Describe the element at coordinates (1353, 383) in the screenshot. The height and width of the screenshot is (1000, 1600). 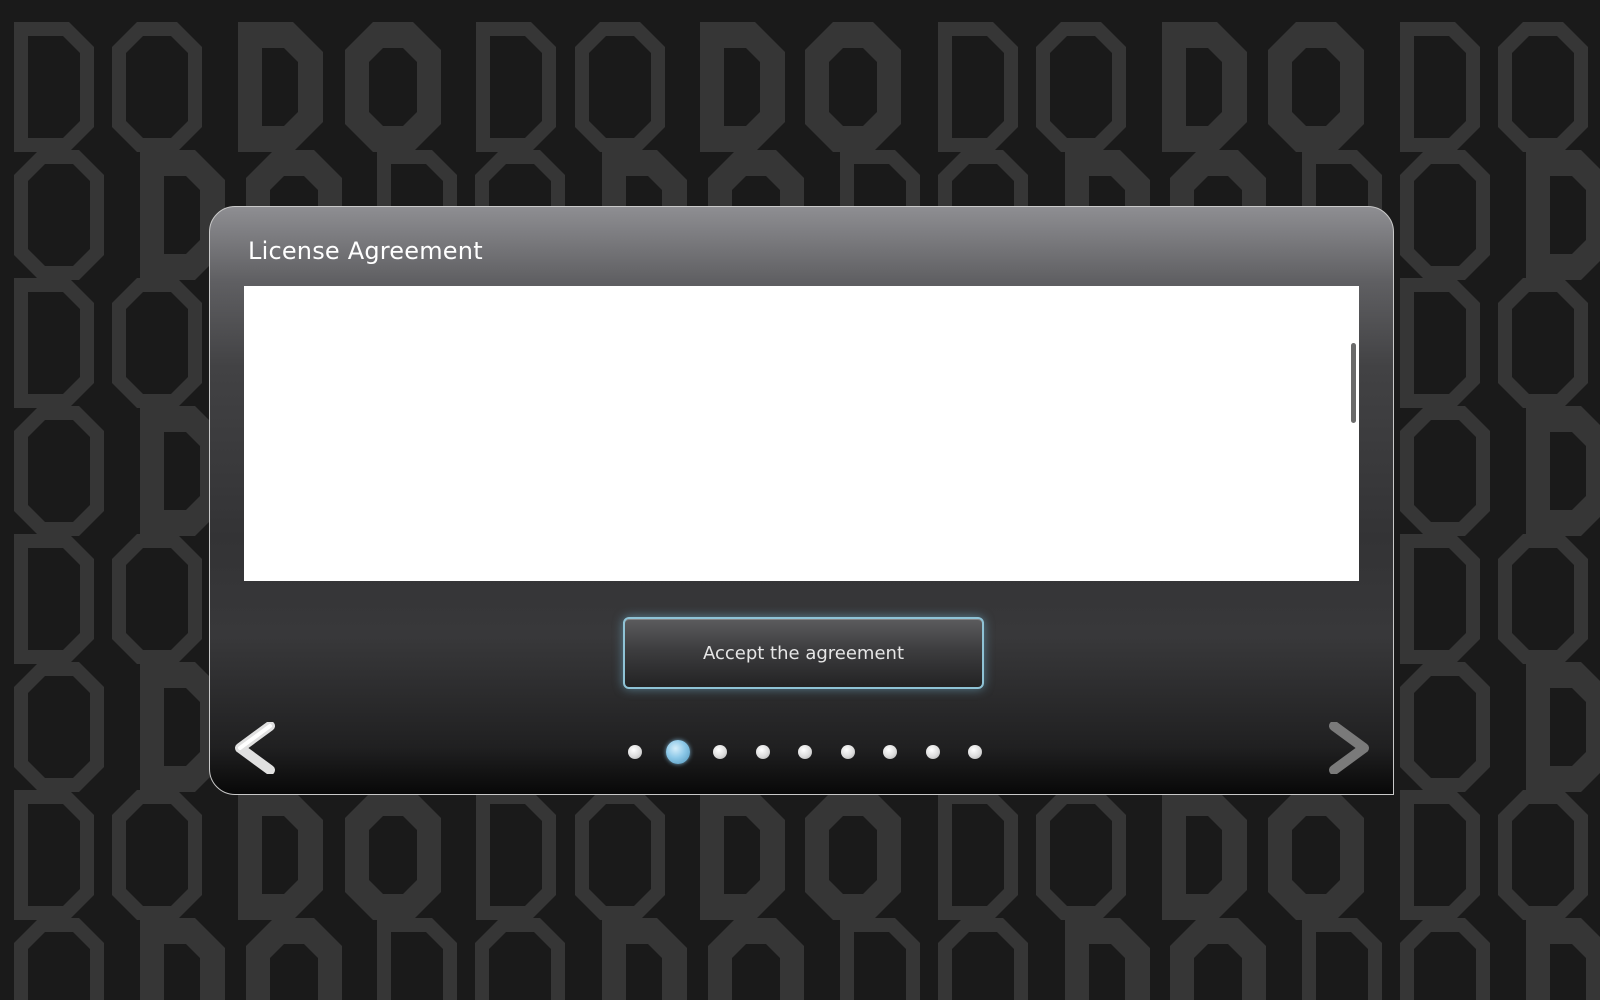
I see `scrollbar-thumb` at that location.